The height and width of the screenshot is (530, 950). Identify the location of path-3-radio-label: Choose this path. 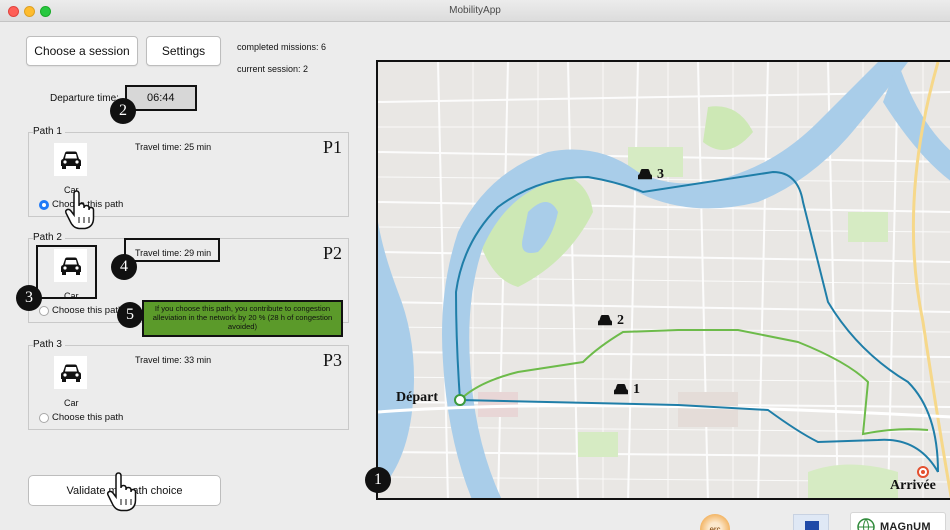
(87, 417).